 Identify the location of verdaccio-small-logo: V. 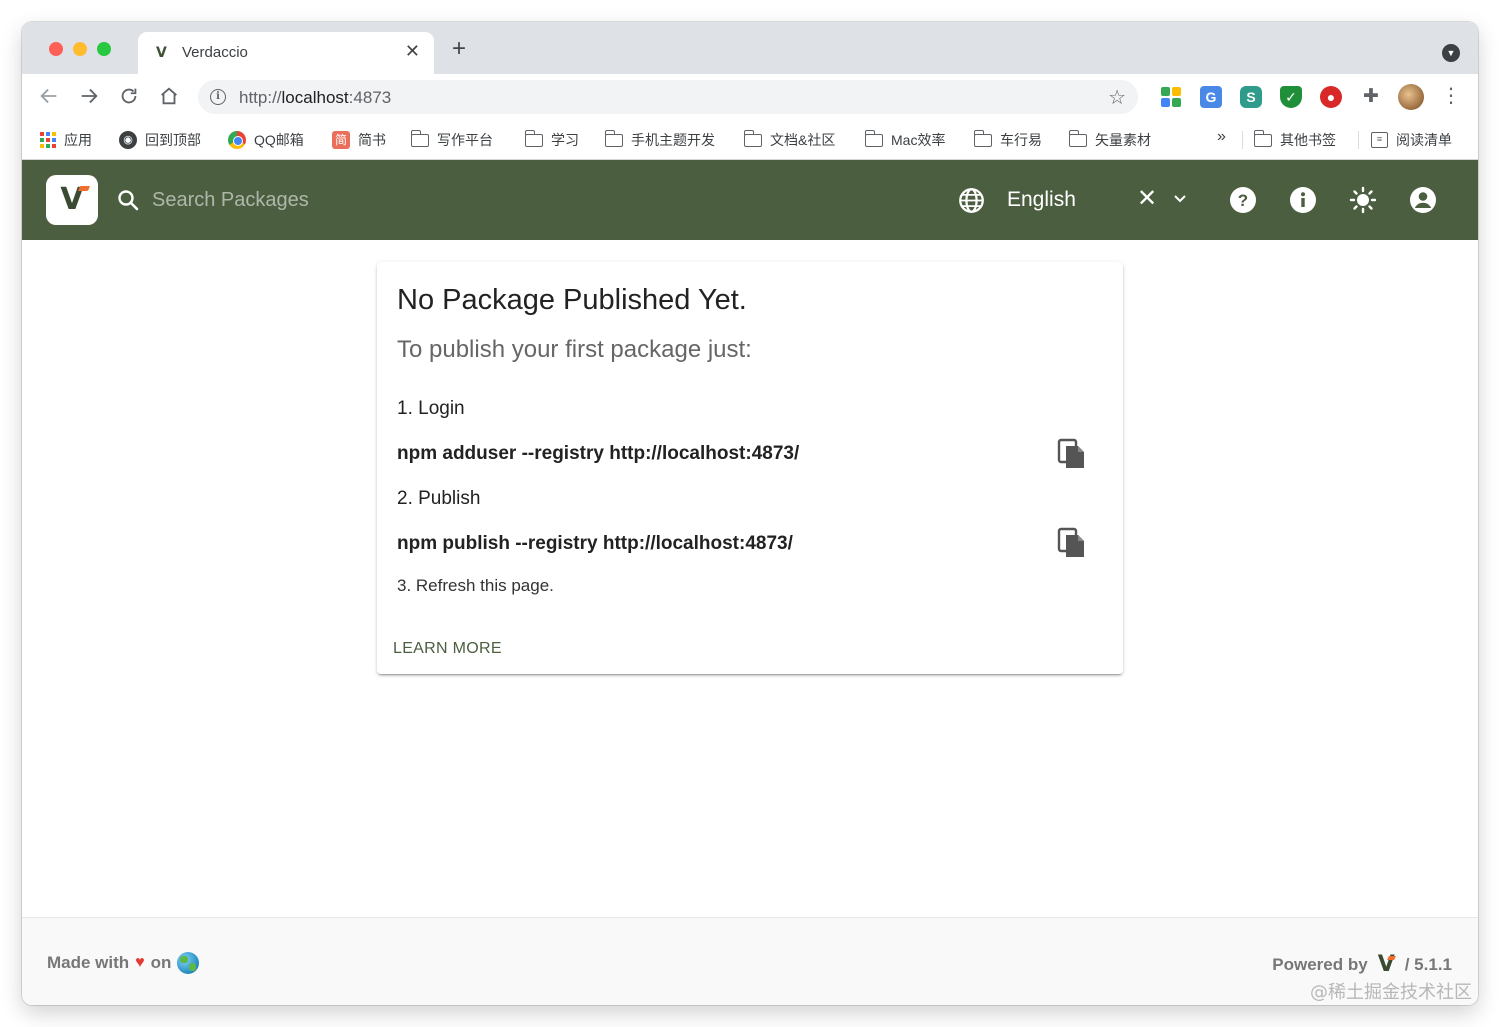
(1386, 964).